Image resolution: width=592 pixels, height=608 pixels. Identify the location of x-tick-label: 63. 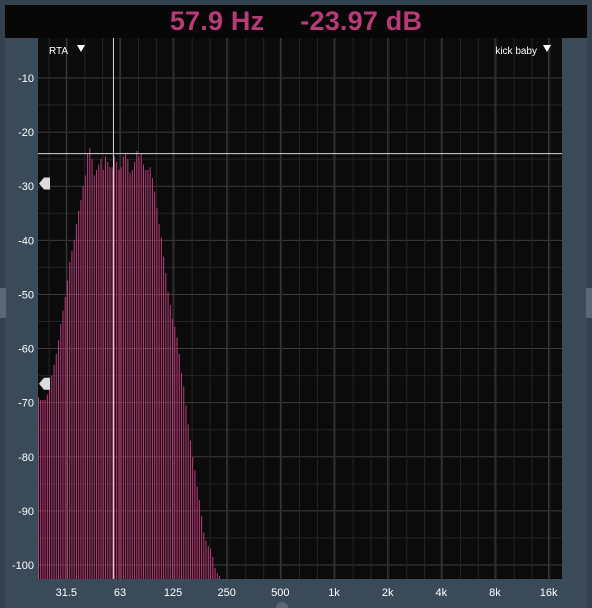
(120, 593).